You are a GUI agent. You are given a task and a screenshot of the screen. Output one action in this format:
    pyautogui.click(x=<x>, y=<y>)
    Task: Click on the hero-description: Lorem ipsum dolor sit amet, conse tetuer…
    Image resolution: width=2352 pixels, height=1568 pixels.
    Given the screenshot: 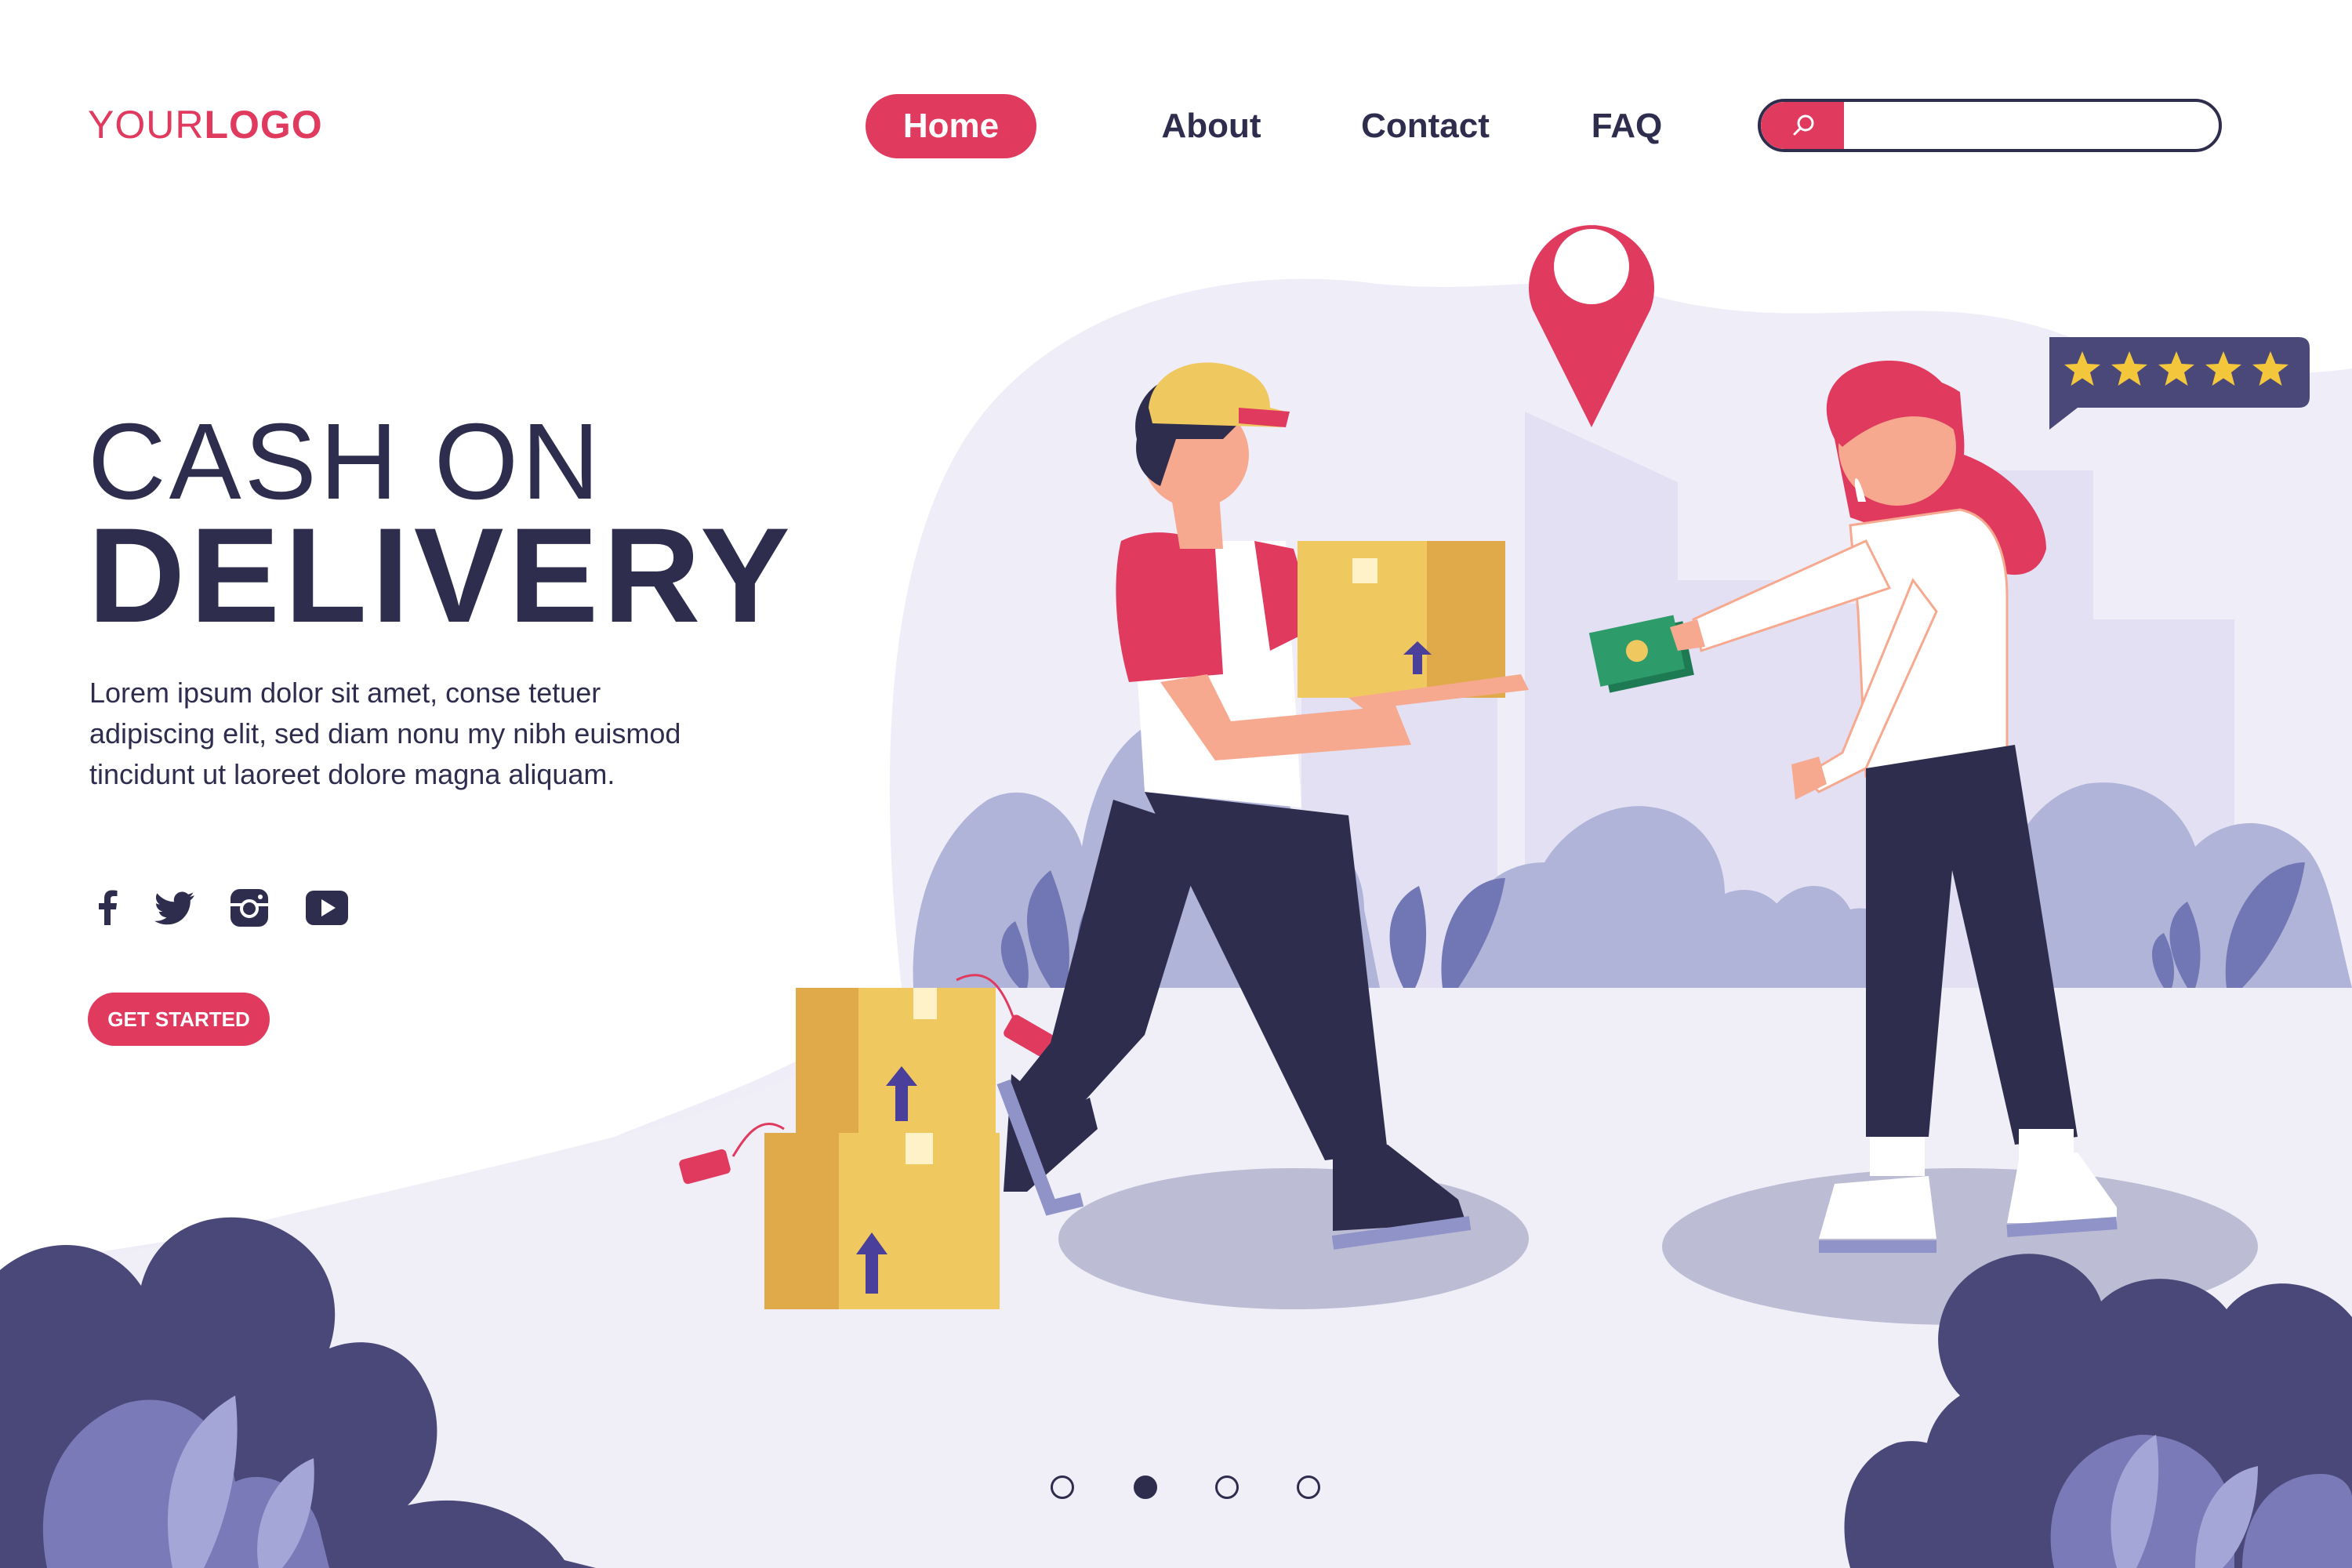 What is the action you would take?
    pyautogui.click(x=385, y=733)
    